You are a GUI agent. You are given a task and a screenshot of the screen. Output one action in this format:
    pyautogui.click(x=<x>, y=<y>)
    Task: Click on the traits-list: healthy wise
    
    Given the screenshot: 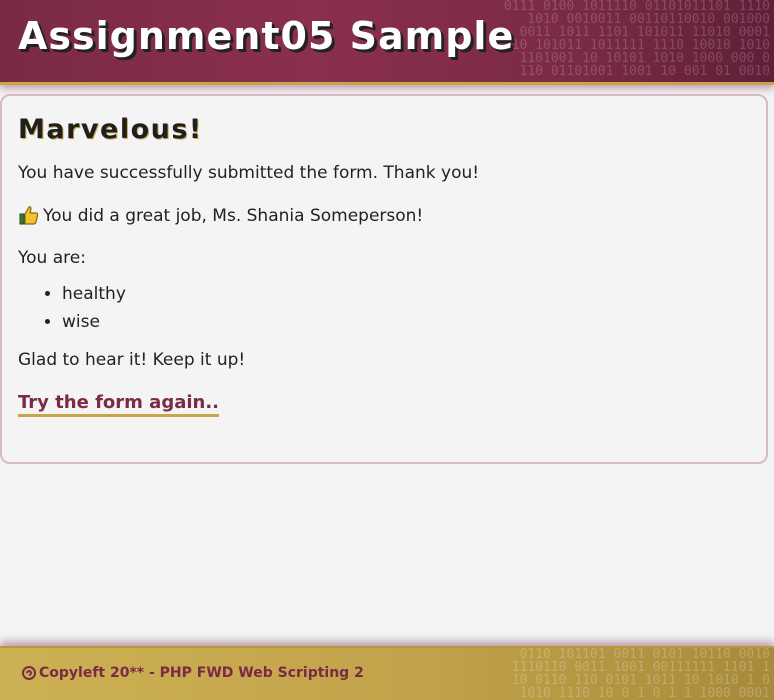 What is the action you would take?
    pyautogui.click(x=384, y=308)
    